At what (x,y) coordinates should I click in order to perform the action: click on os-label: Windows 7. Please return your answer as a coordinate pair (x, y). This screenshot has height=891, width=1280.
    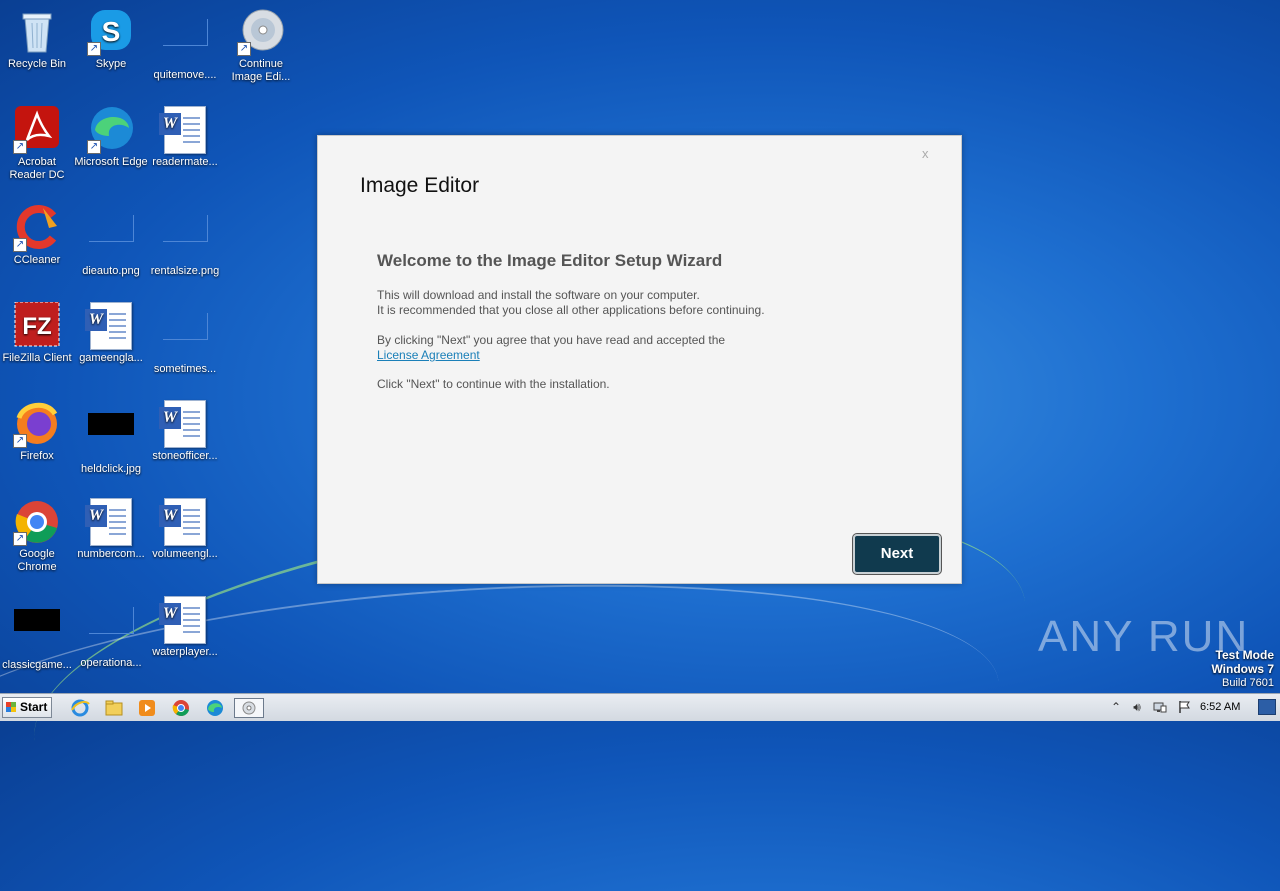
    Looking at the image, I should click on (1242, 669).